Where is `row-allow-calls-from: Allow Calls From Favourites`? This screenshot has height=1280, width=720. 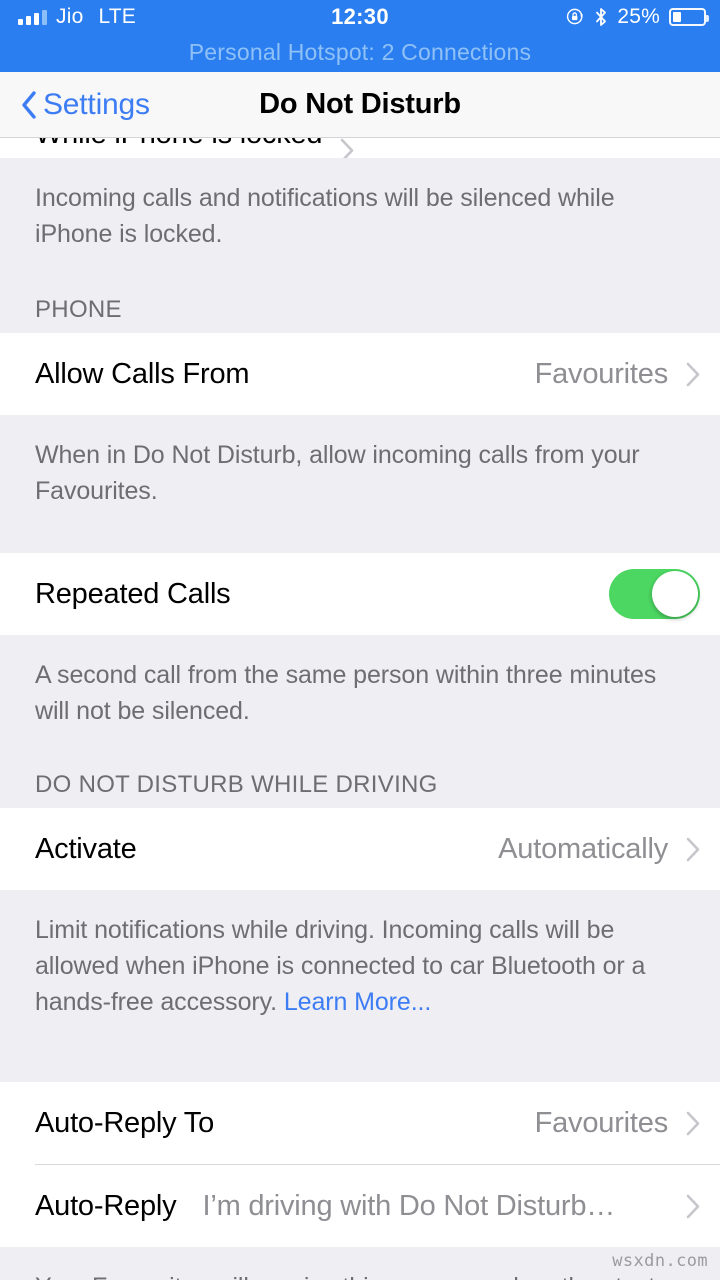
row-allow-calls-from: Allow Calls From Favourites is located at coordinates (360, 374).